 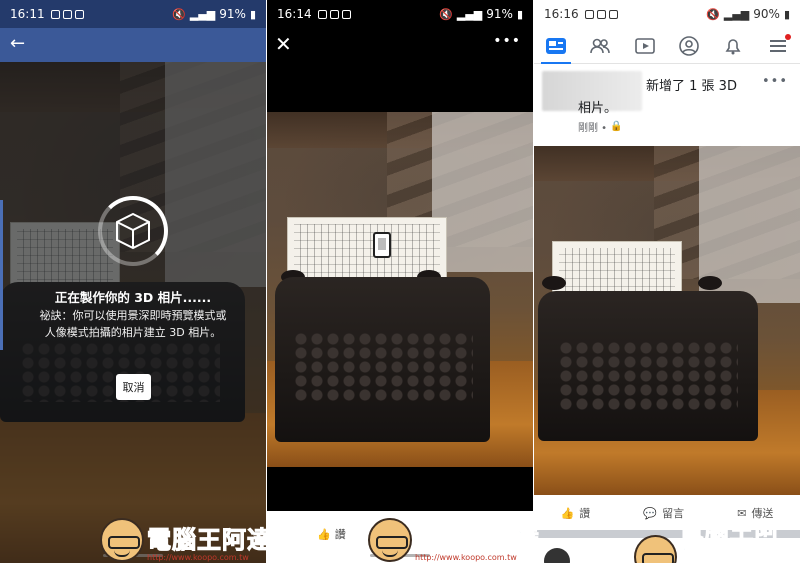 I want to click on 3d-phone-icon, so click(x=382, y=245).